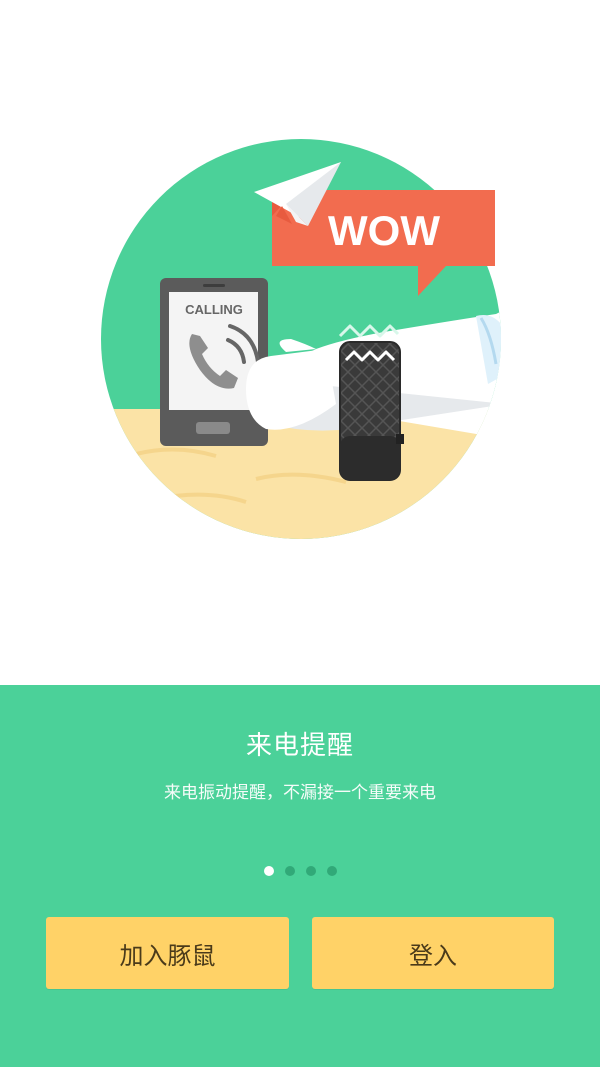  Describe the element at coordinates (214, 362) in the screenshot. I see `phone-graphic: CALLING` at that location.